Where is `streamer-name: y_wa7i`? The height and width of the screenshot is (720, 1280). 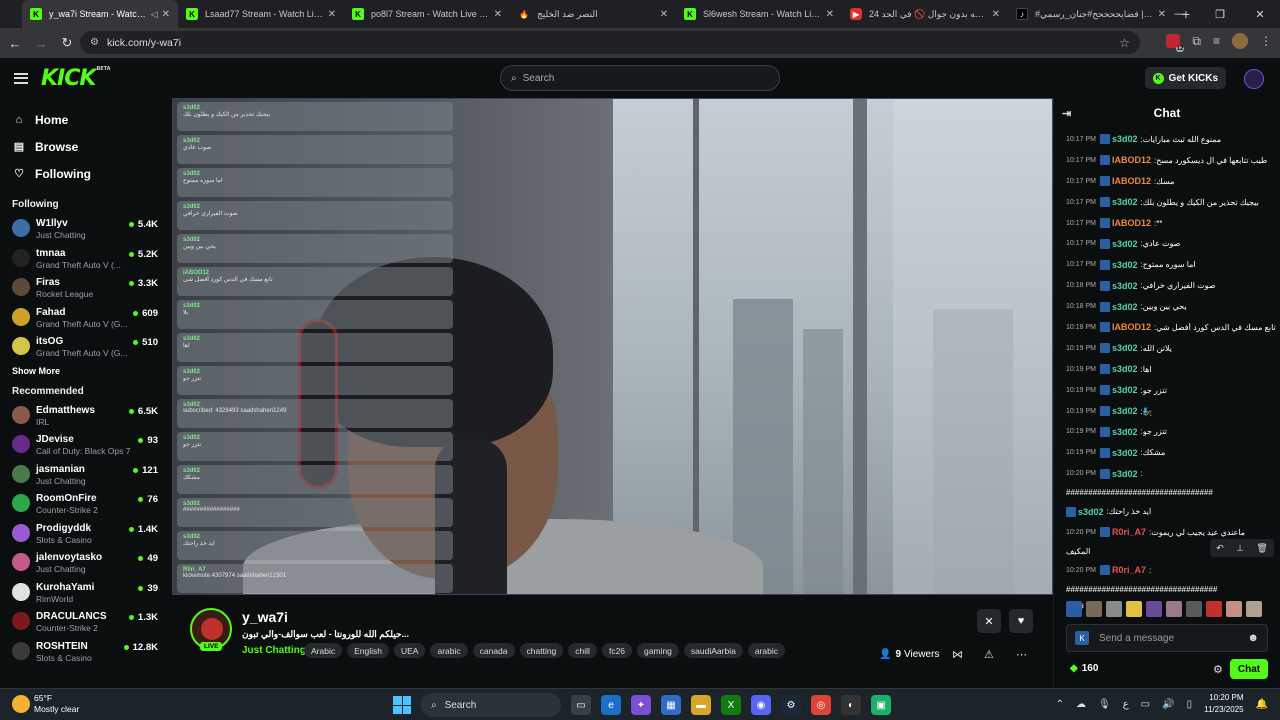
streamer-name: y_wa7i is located at coordinates (265, 617).